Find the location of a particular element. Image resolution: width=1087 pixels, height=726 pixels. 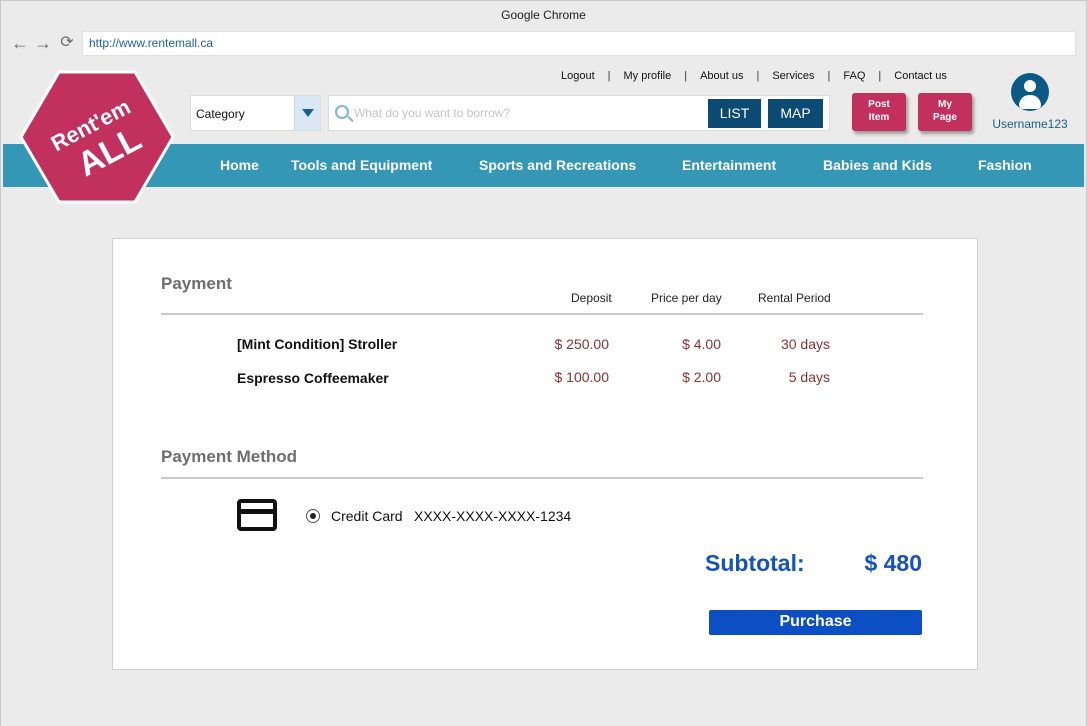

category-label: Category is located at coordinates (220, 114).